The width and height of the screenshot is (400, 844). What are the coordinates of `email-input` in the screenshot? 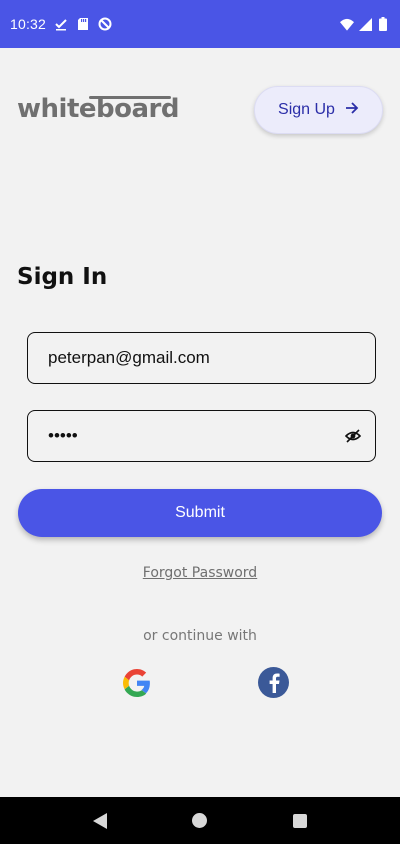 It's located at (201, 358).